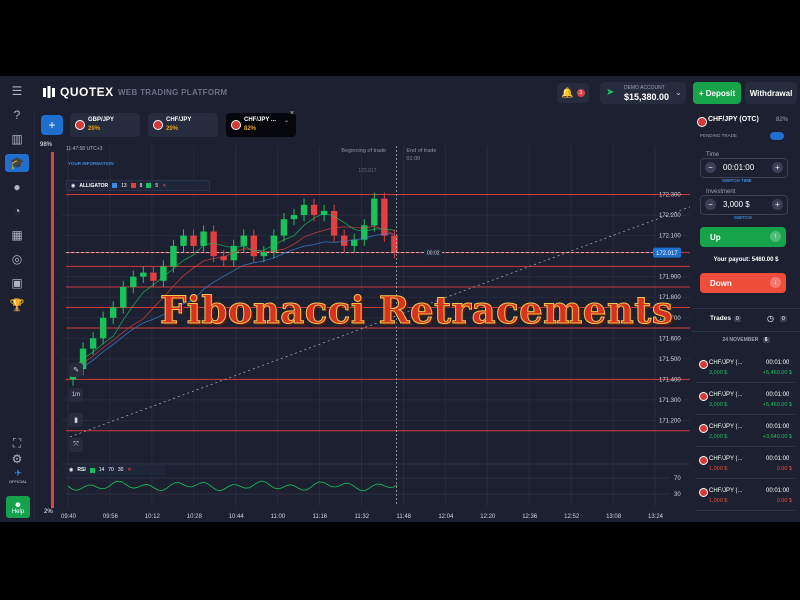 The width and height of the screenshot is (800, 600). I want to click on rsi-label-70: 70, so click(677, 479).